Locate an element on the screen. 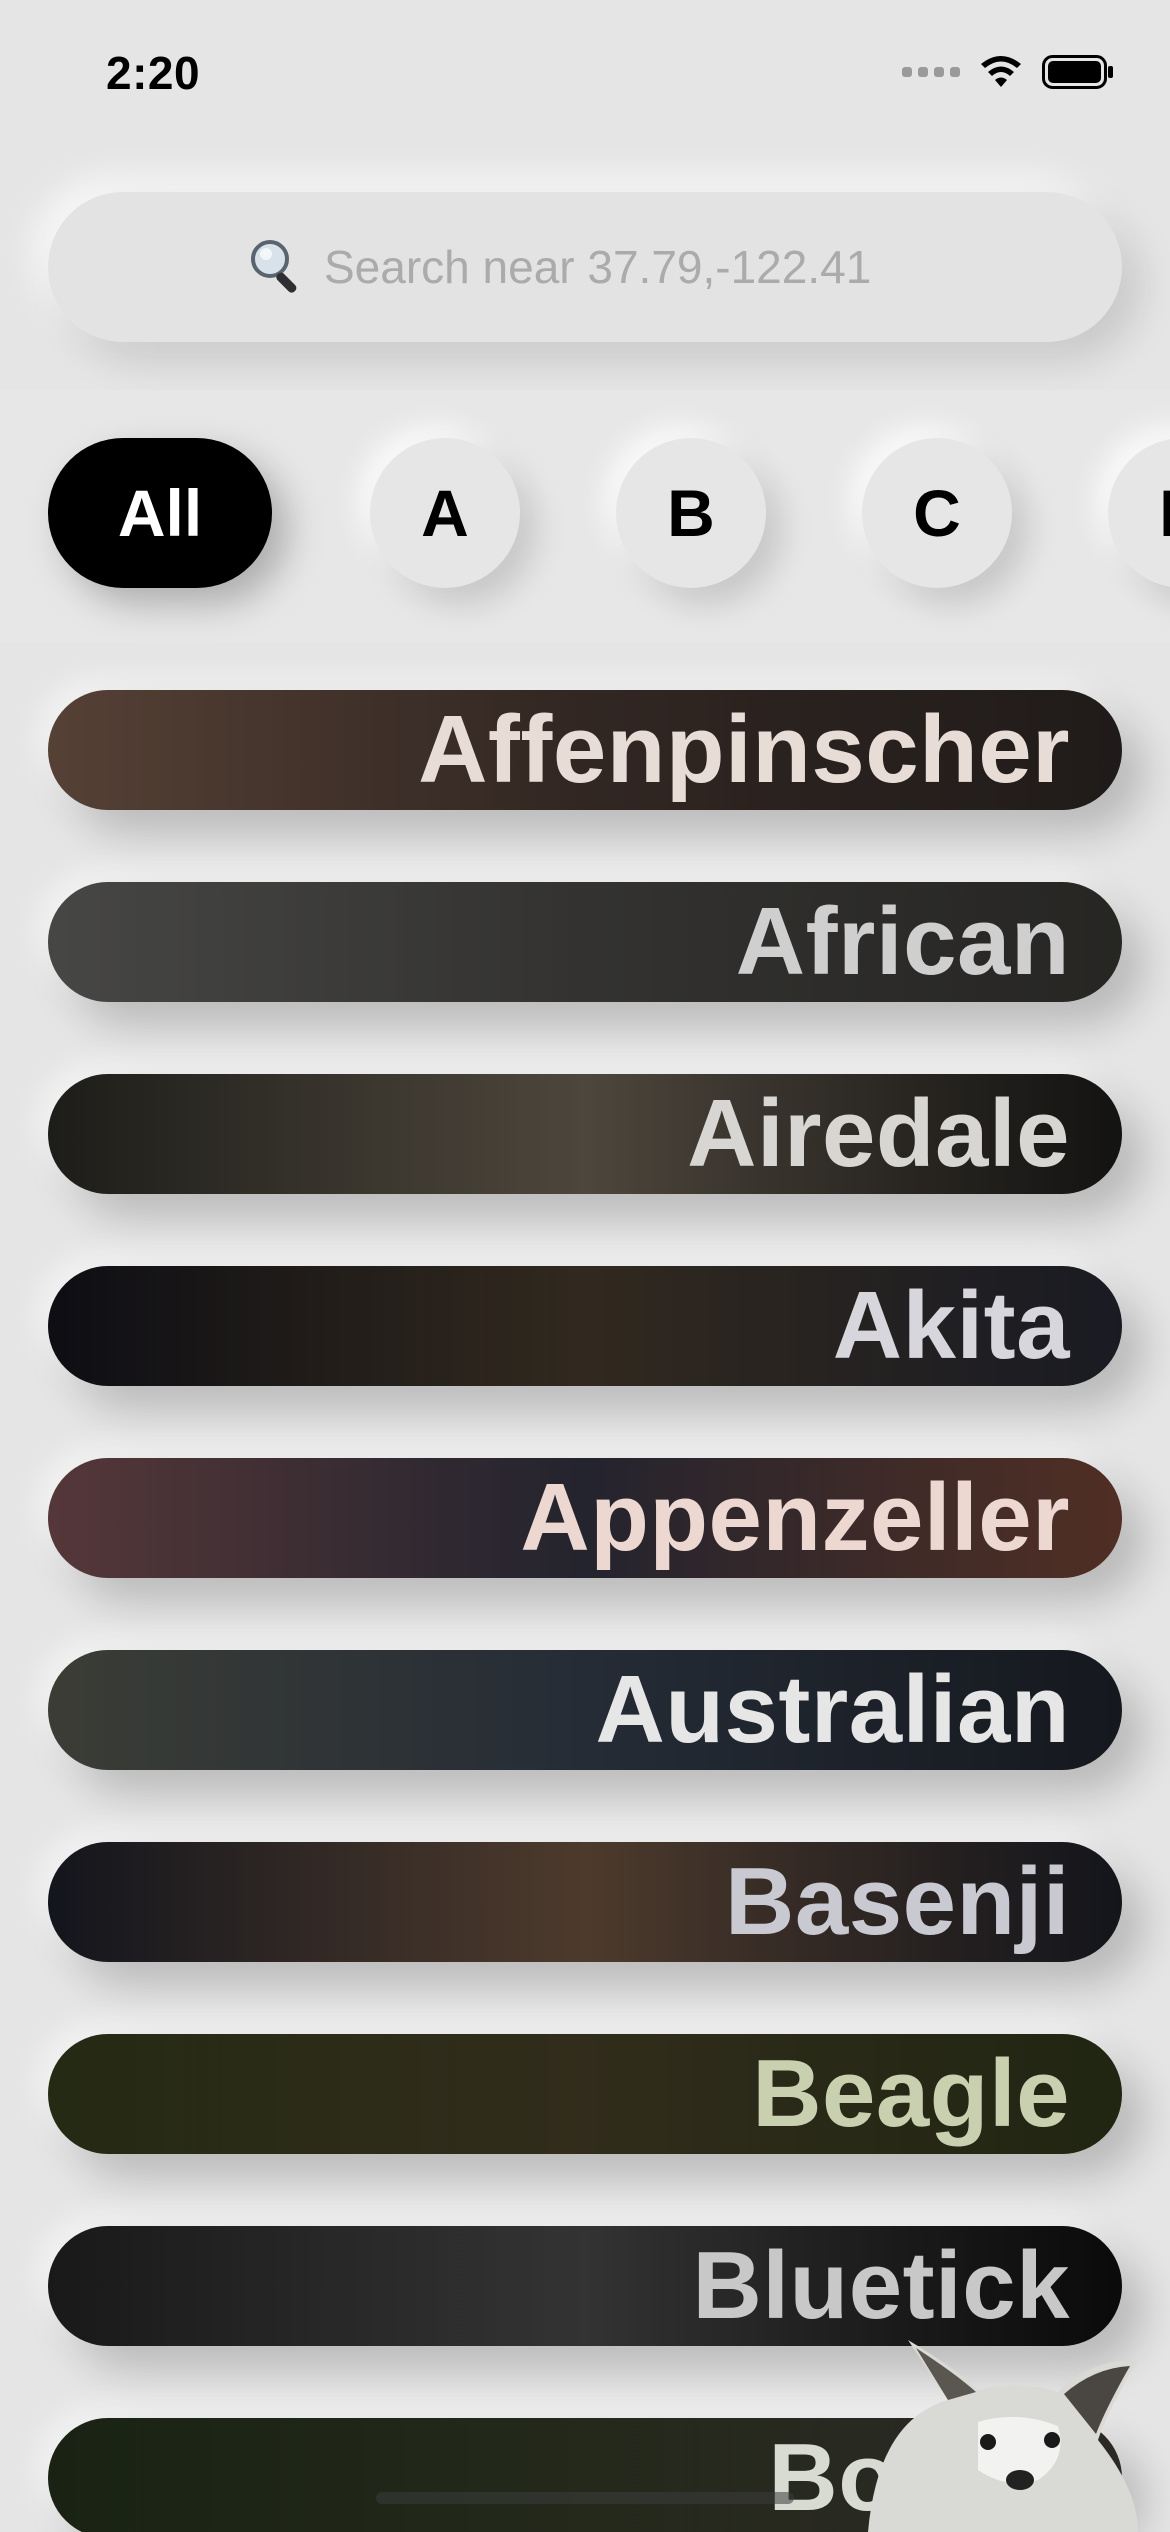 Image resolution: width=1170 pixels, height=2532 pixels. breed-name: African is located at coordinates (902, 941).